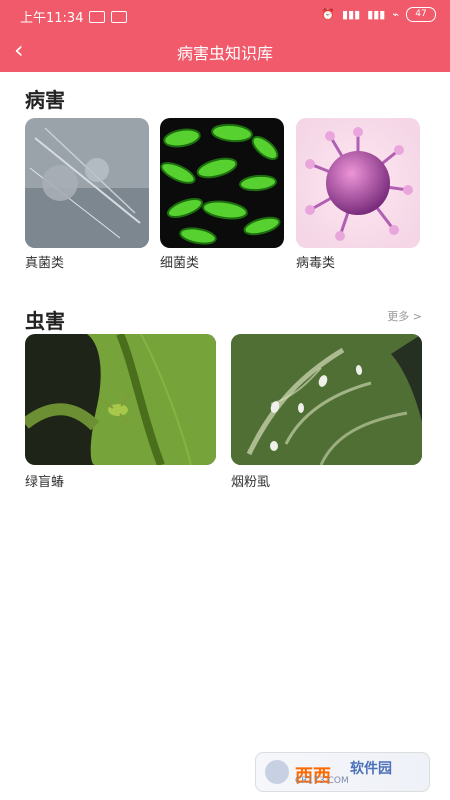  Describe the element at coordinates (120, 399) in the screenshot. I see `green-mirid-image` at that location.